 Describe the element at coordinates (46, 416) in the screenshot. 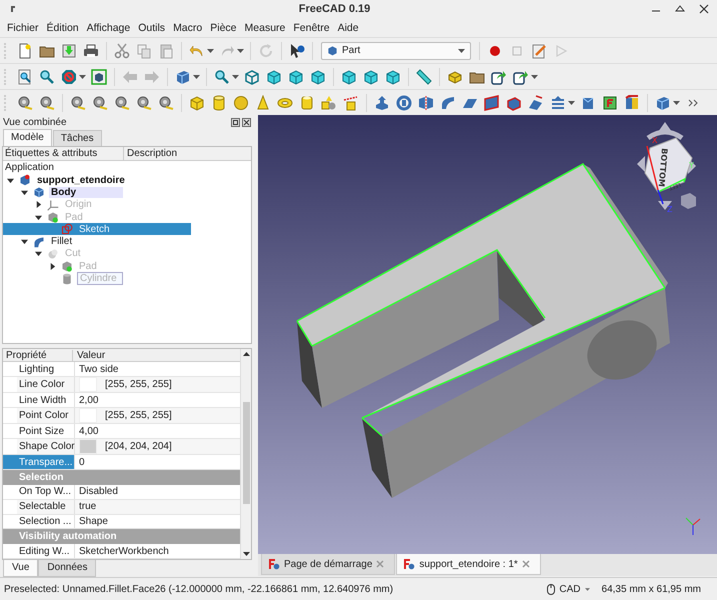

I see `property-name: Point Color` at that location.